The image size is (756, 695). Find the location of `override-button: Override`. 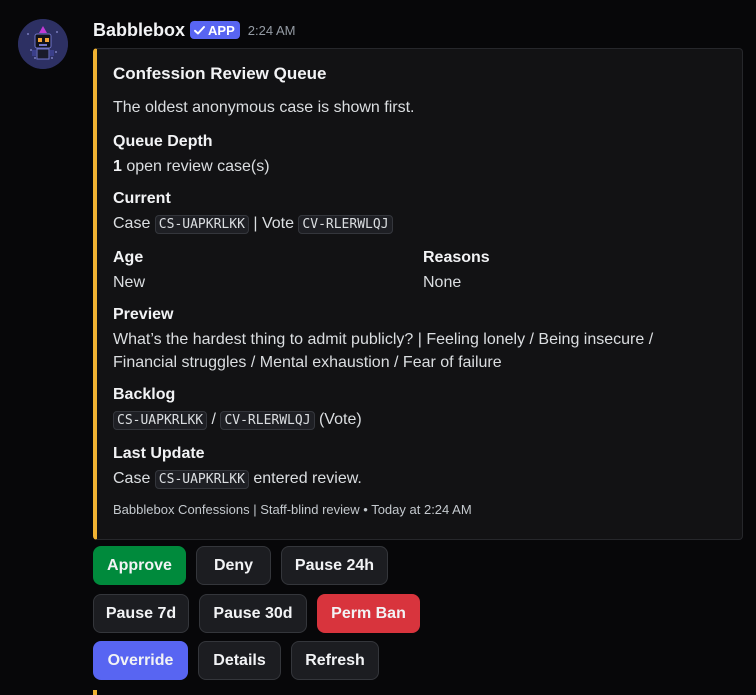

override-button: Override is located at coordinates (140, 660).